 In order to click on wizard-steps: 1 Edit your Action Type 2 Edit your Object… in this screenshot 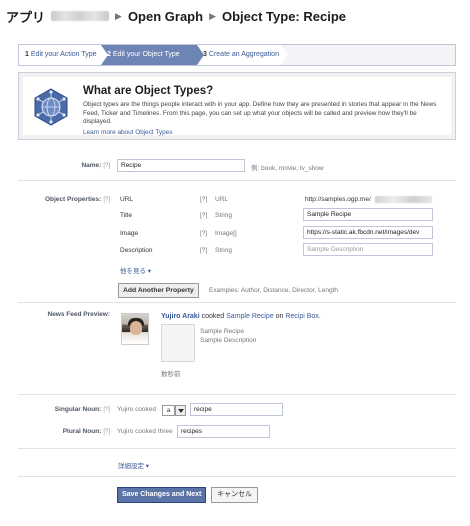, I will do `click(237, 55)`.